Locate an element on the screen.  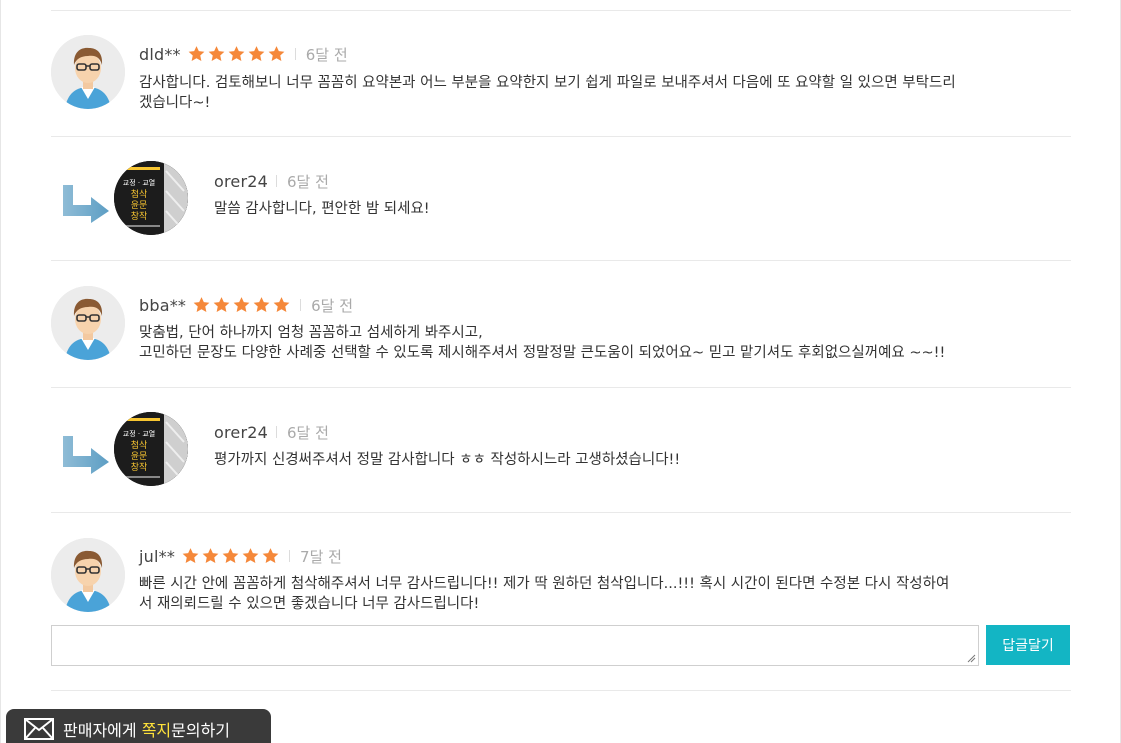
review-meta: dld** 6달 전 is located at coordinates (243, 54).